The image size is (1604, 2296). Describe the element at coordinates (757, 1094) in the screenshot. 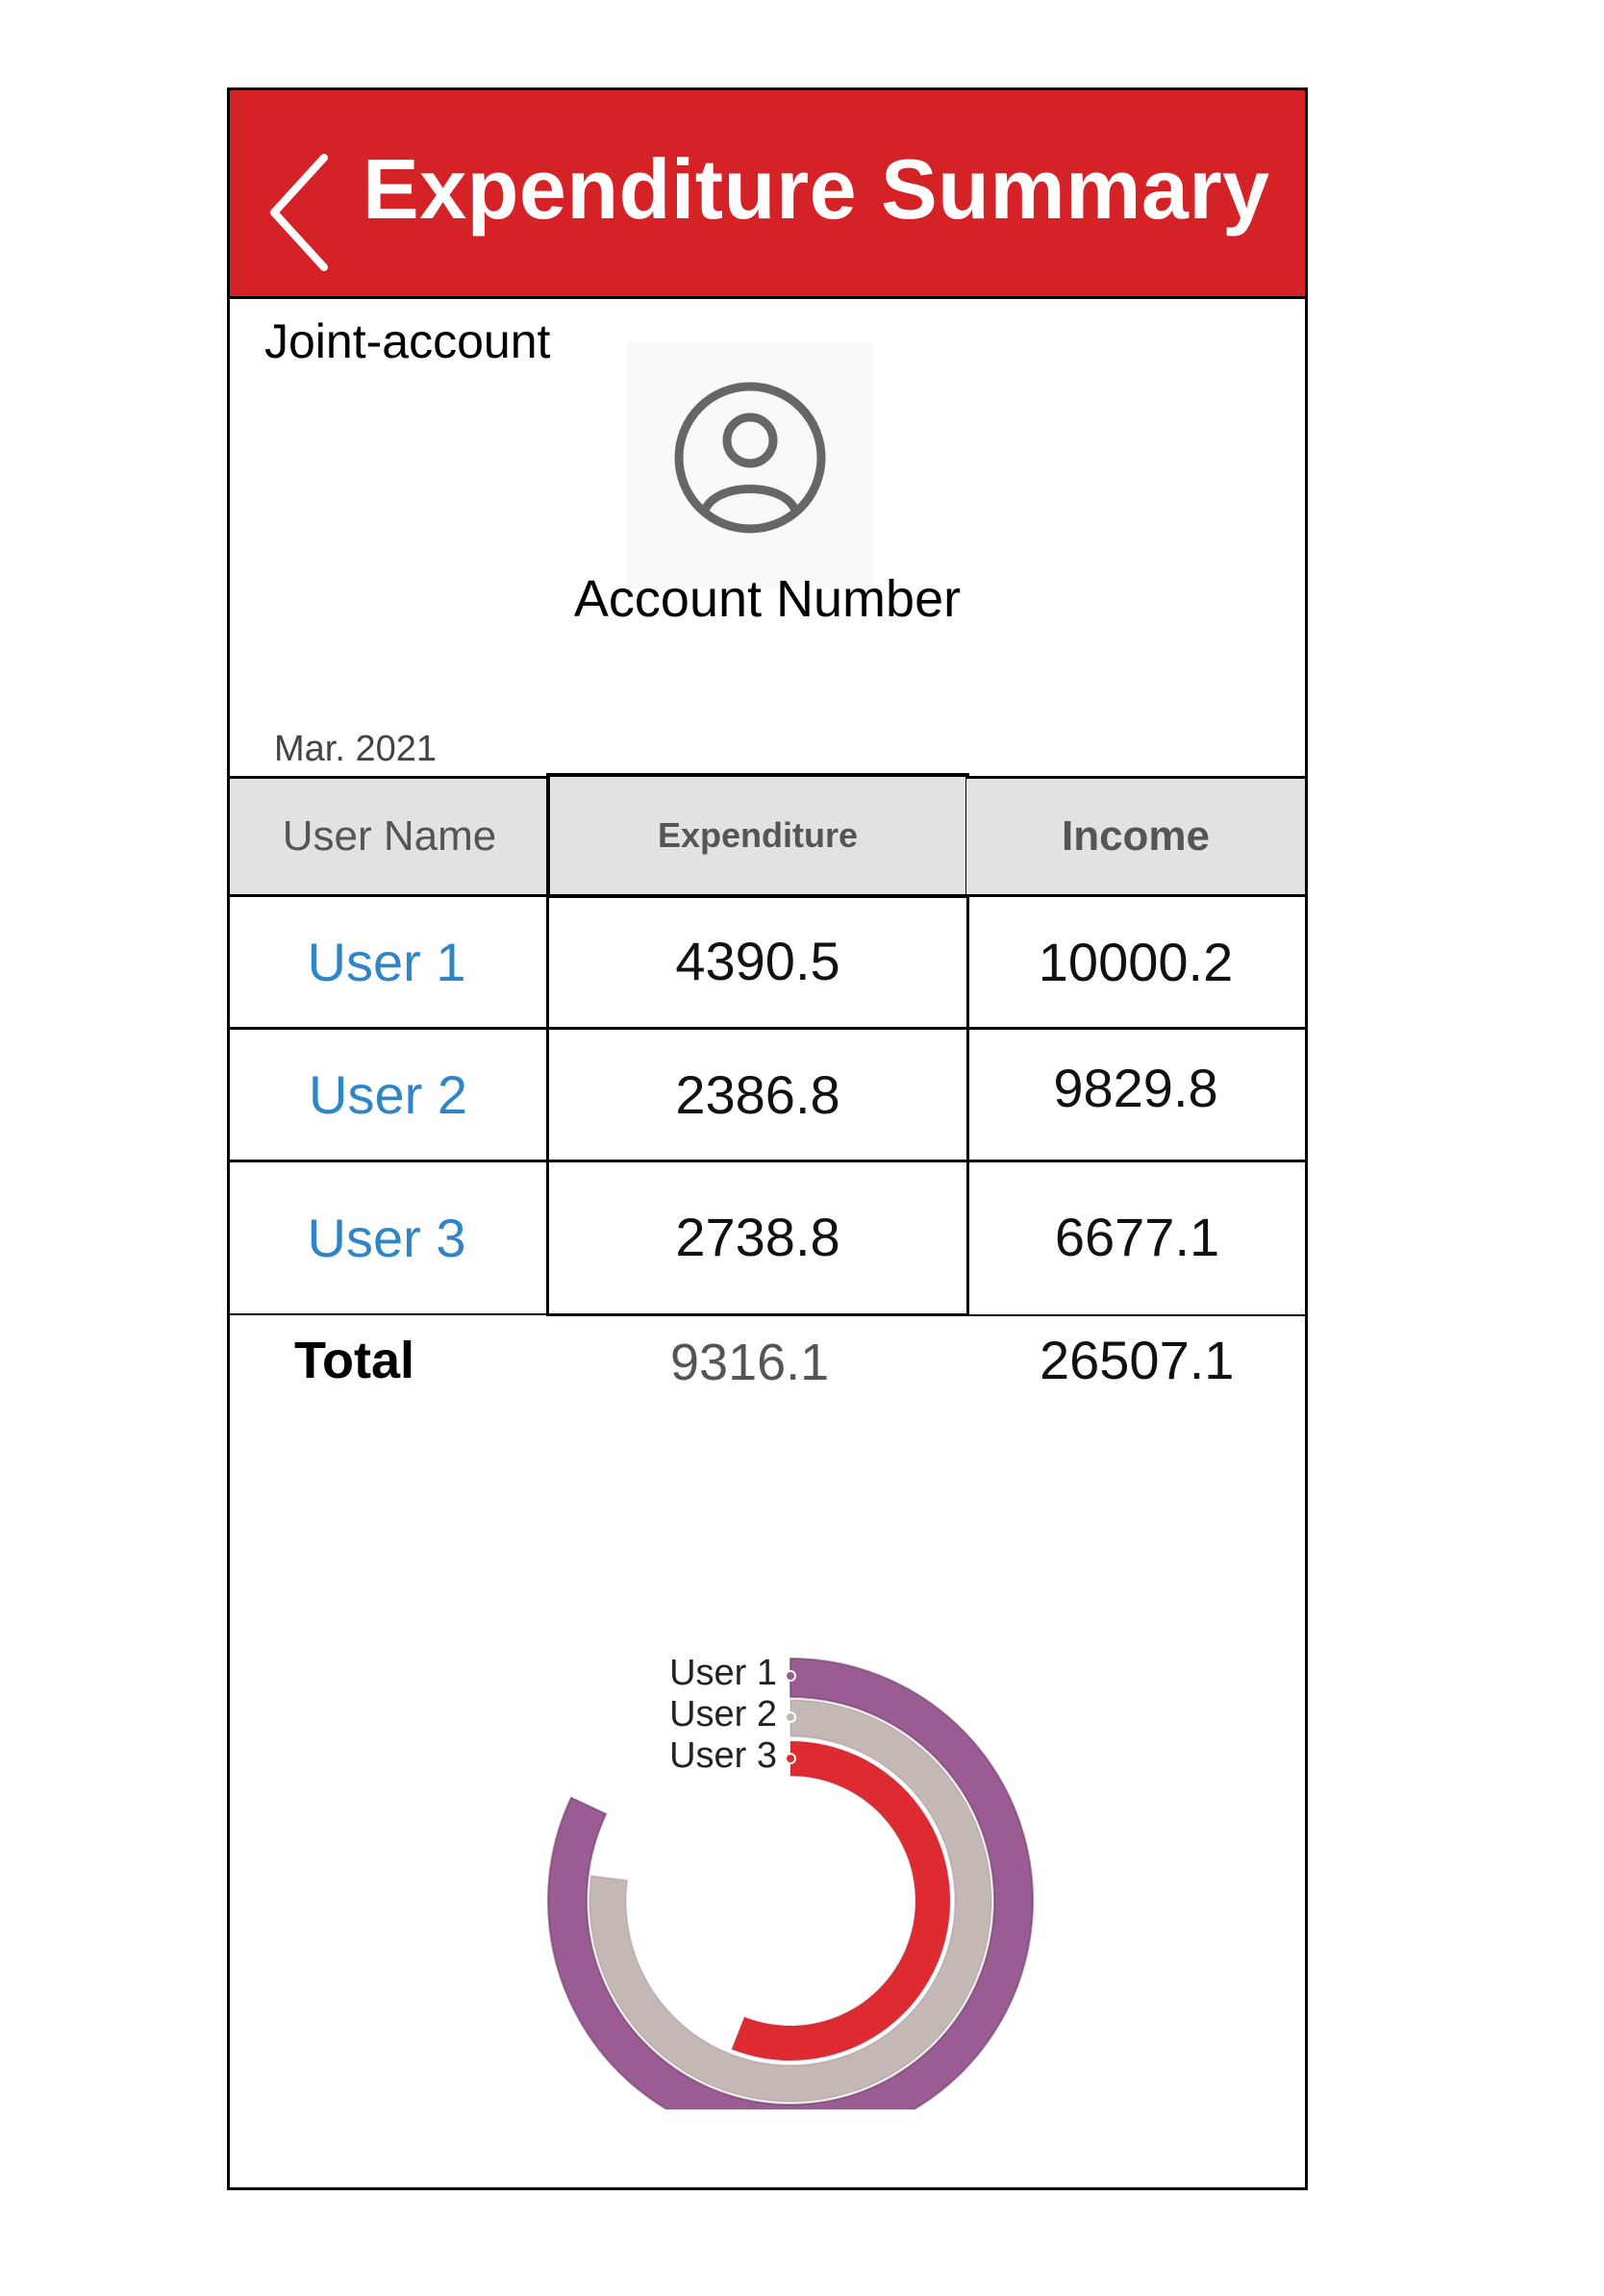

I see `table-cell-expenditure: 2386.8` at that location.